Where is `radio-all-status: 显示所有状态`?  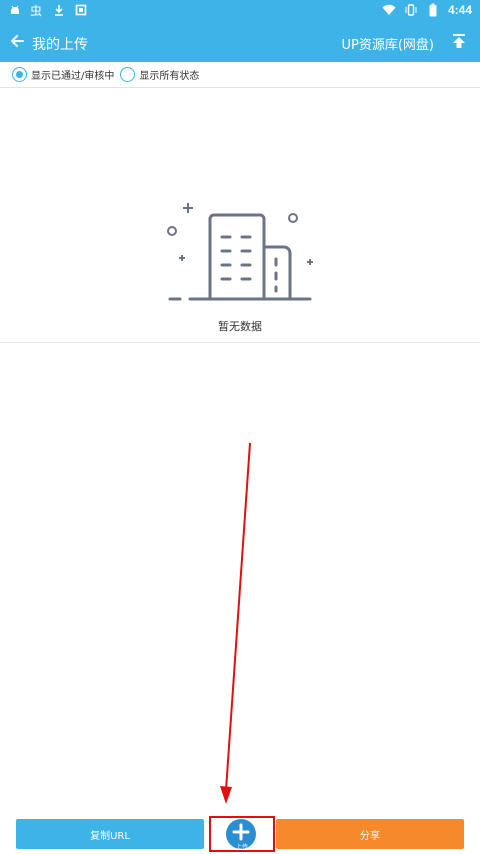
radio-all-status: 显示所有状态 is located at coordinates (159, 74).